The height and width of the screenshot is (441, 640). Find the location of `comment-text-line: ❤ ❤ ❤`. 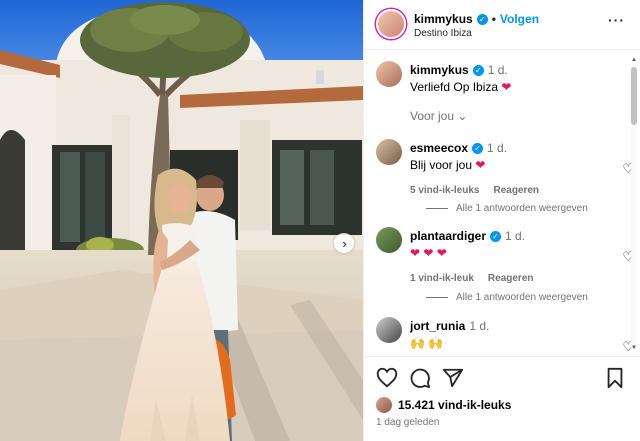

comment-text-line: ❤ ❤ ❤ is located at coordinates (428, 253).